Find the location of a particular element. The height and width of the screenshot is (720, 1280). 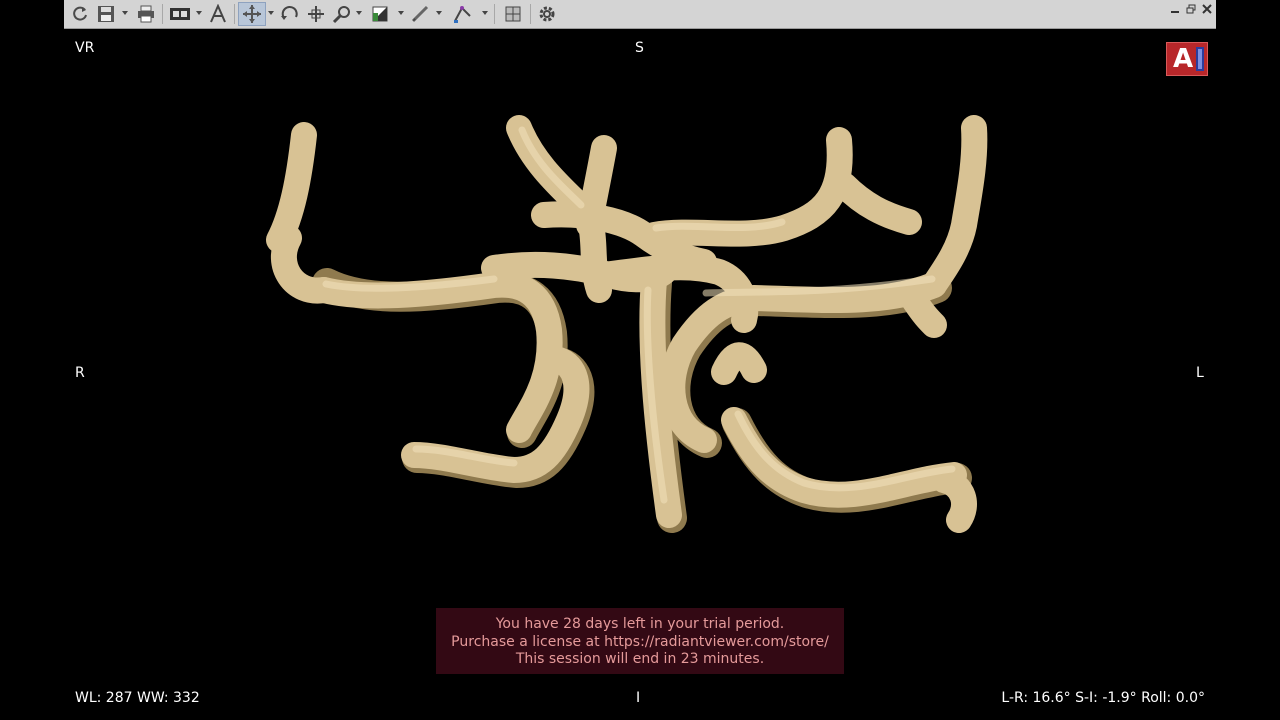

rotation-readout: L-R: 16.6° S-I: -1.9° Roll: 0.0° is located at coordinates (1103, 698).